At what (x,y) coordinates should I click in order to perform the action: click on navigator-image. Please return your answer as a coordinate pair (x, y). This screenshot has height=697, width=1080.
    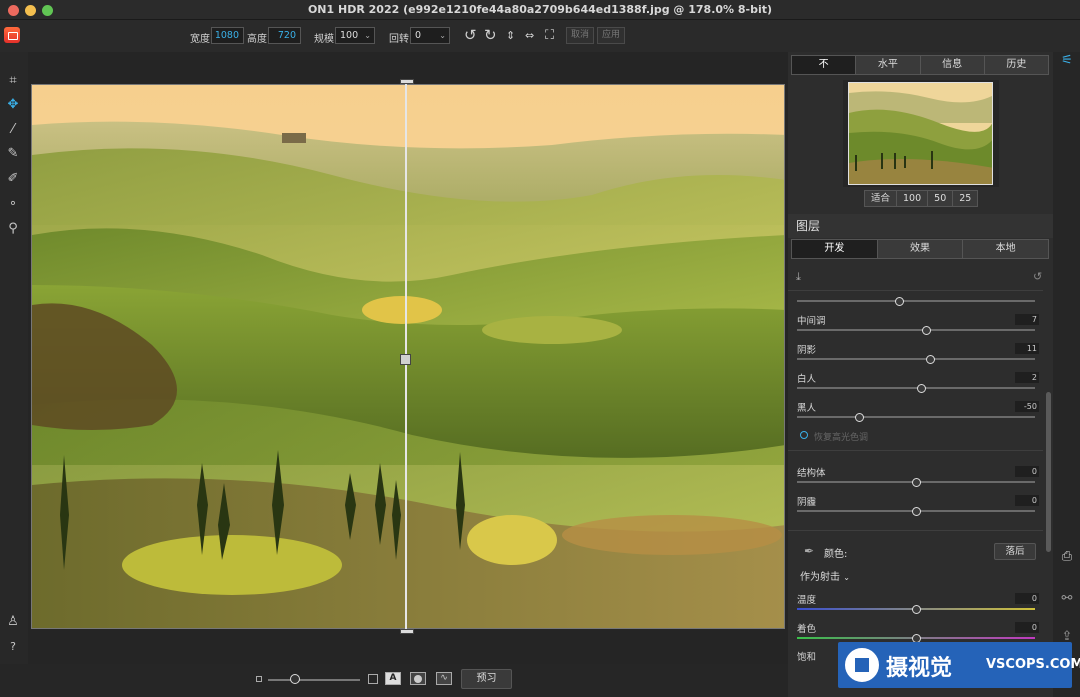
    Looking at the image, I should click on (920, 133).